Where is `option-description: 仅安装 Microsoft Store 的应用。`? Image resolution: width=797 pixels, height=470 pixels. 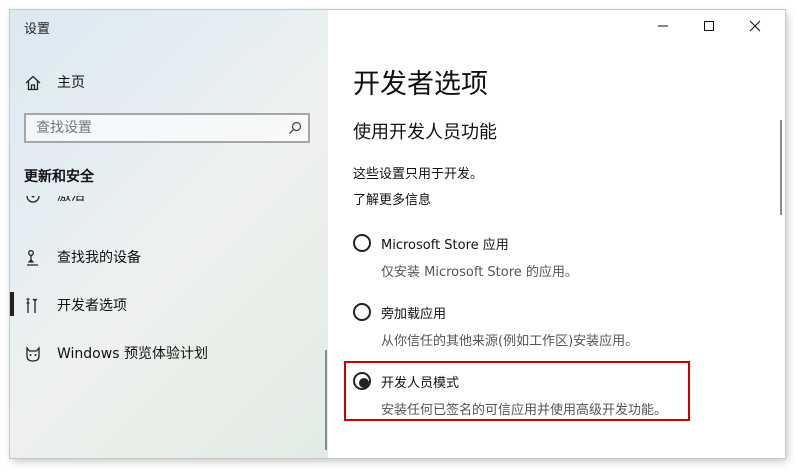
option-description: 仅安装 Microsoft Store 的应用。 is located at coordinates (479, 272).